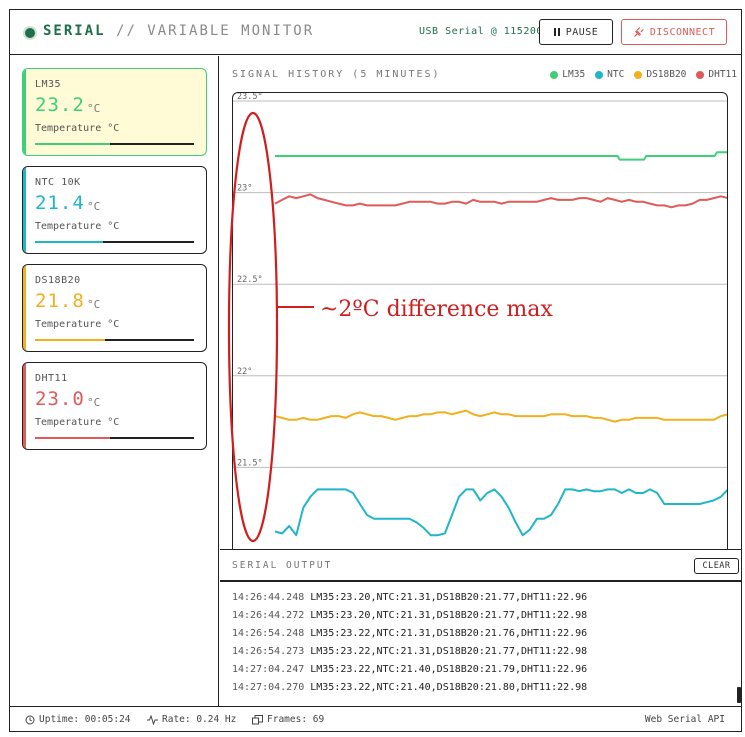  Describe the element at coordinates (253, 327) in the screenshot. I see `annotation-ellipse` at that location.